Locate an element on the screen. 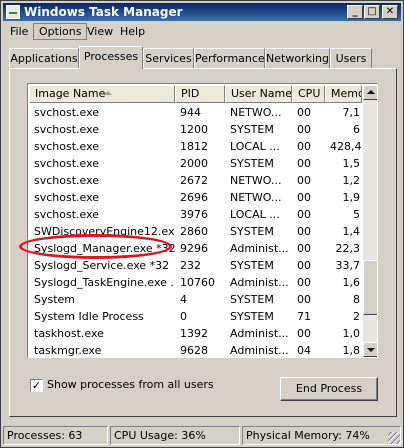  menu-view: View is located at coordinates (100, 31).